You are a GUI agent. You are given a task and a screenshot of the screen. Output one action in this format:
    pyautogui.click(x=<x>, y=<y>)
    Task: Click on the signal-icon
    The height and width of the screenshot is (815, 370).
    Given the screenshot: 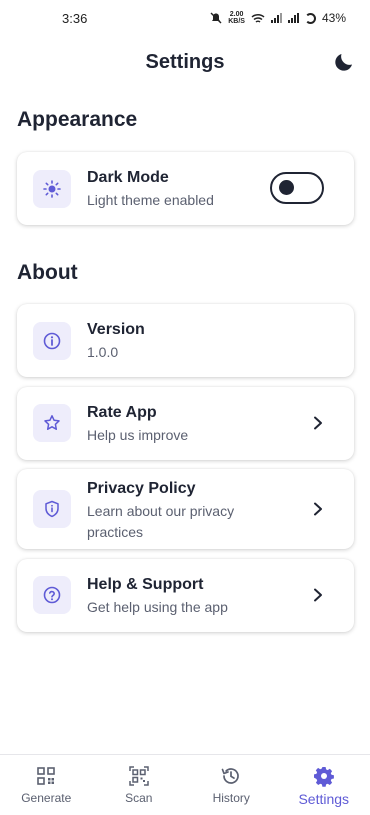 What is the action you would take?
    pyautogui.click(x=276, y=18)
    